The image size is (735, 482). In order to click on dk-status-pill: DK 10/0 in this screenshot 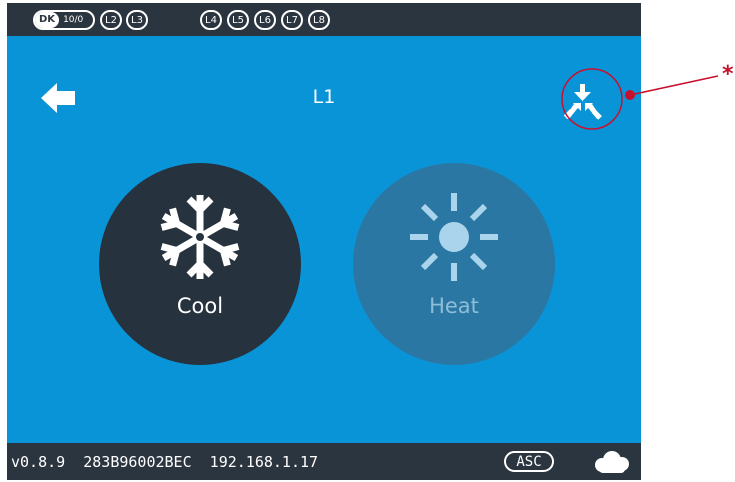, I will do `click(64, 20)`.